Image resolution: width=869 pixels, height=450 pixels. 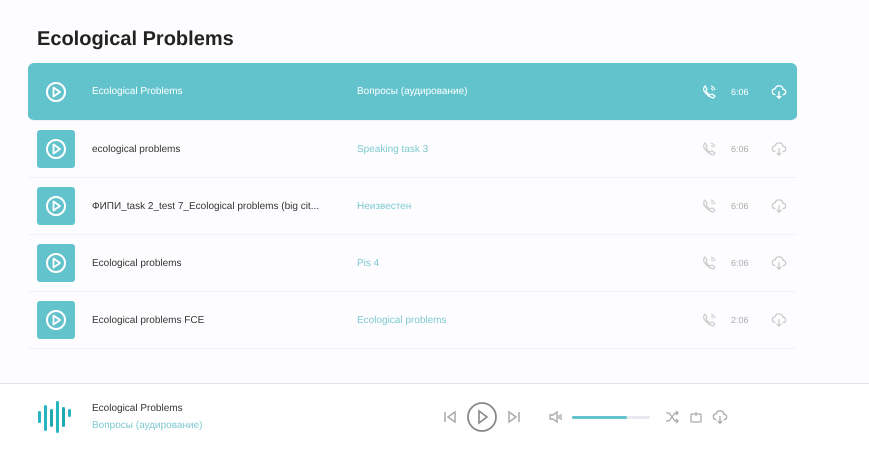 I want to click on track-row: ecological problems Speaking task 3 6:06, so click(x=412, y=149).